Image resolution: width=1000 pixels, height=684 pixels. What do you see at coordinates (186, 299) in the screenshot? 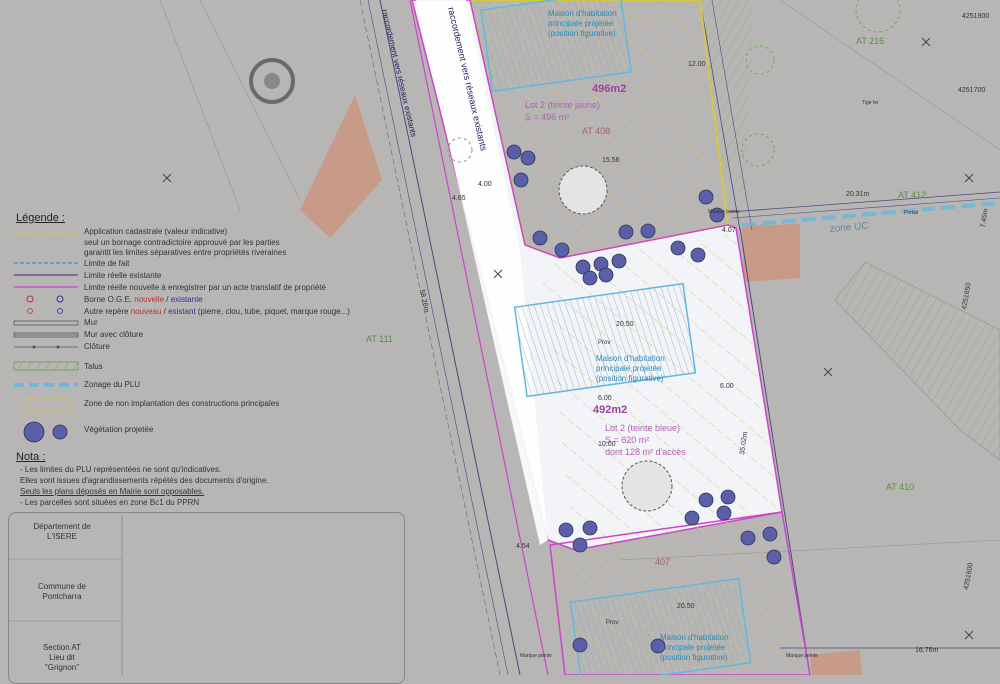
I see `borne-existing: existante` at bounding box center [186, 299].